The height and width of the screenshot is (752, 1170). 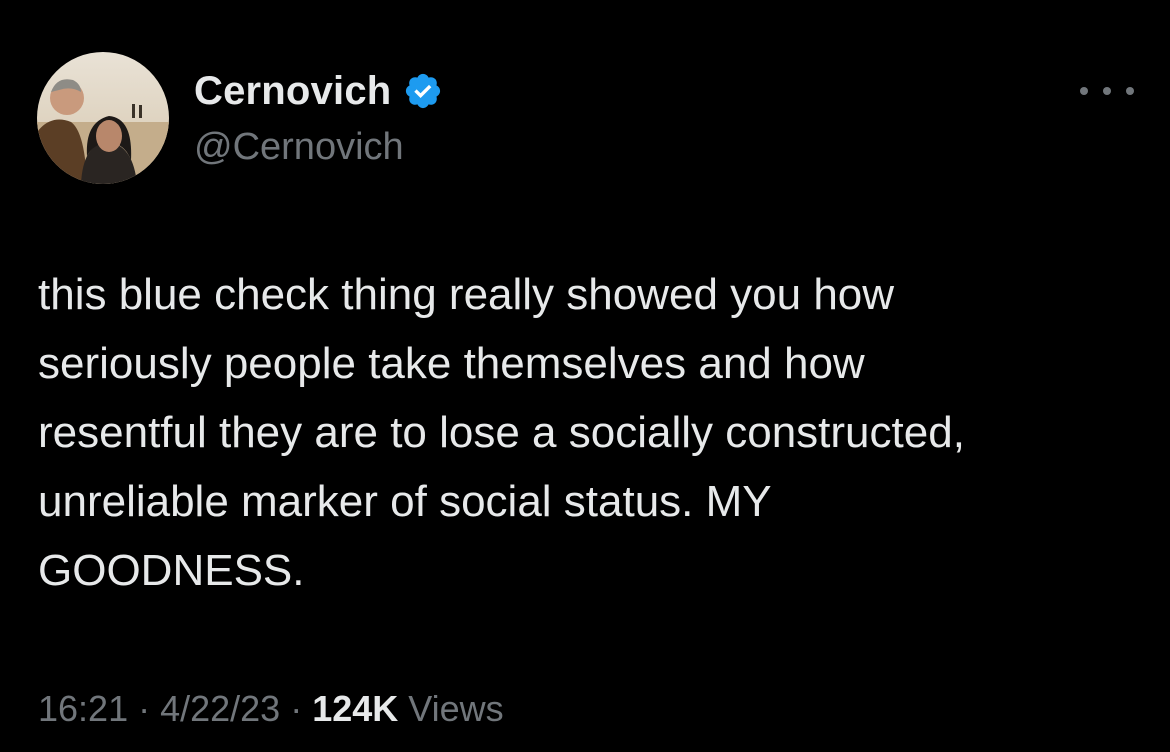 I want to click on tweet-meta: 16:21 · 4/22/23 · 124K Views, so click(x=271, y=709).